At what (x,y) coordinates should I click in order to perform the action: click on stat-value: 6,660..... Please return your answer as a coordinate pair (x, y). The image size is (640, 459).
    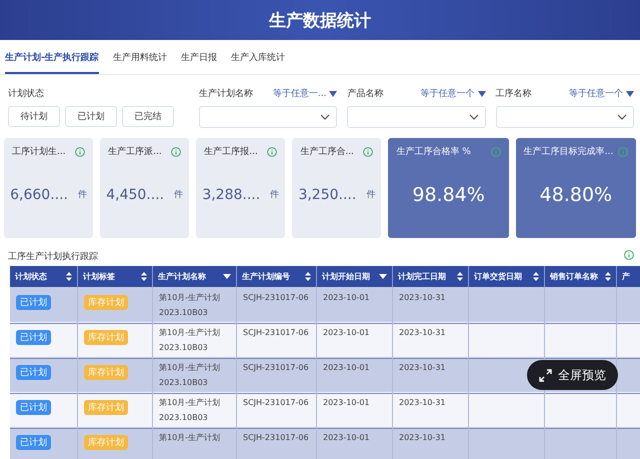
    Looking at the image, I should click on (39, 194).